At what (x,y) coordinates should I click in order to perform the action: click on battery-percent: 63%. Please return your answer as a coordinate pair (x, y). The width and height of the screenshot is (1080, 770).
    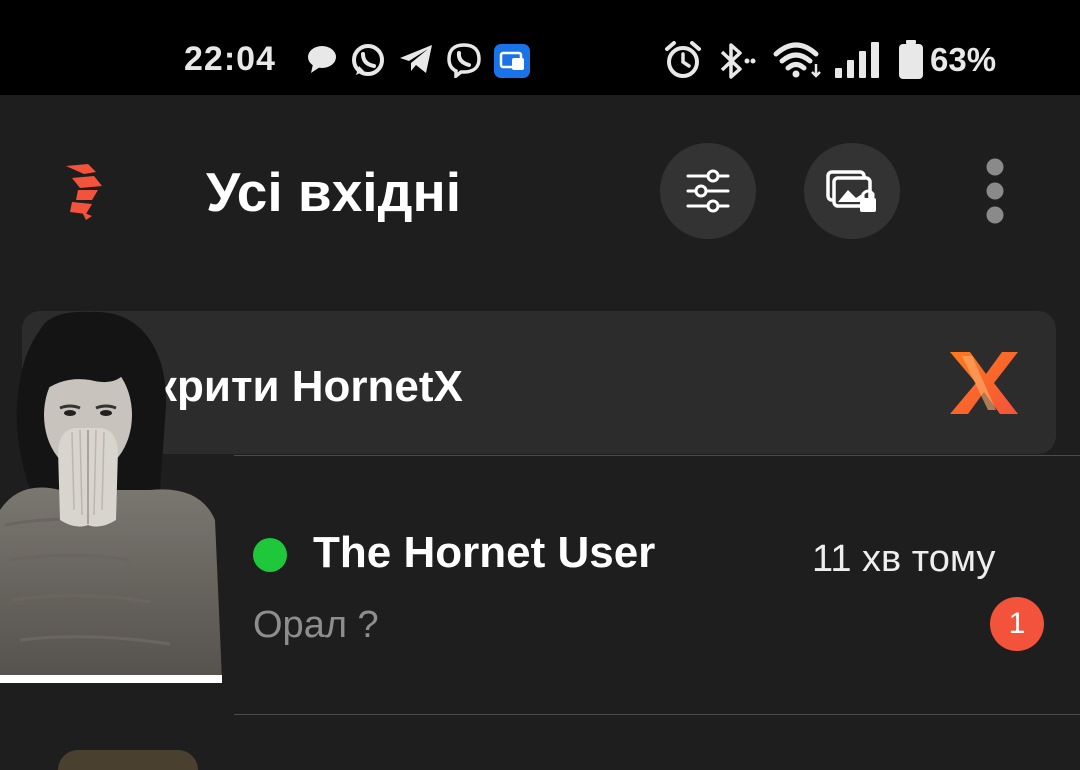
    Looking at the image, I should click on (963, 59).